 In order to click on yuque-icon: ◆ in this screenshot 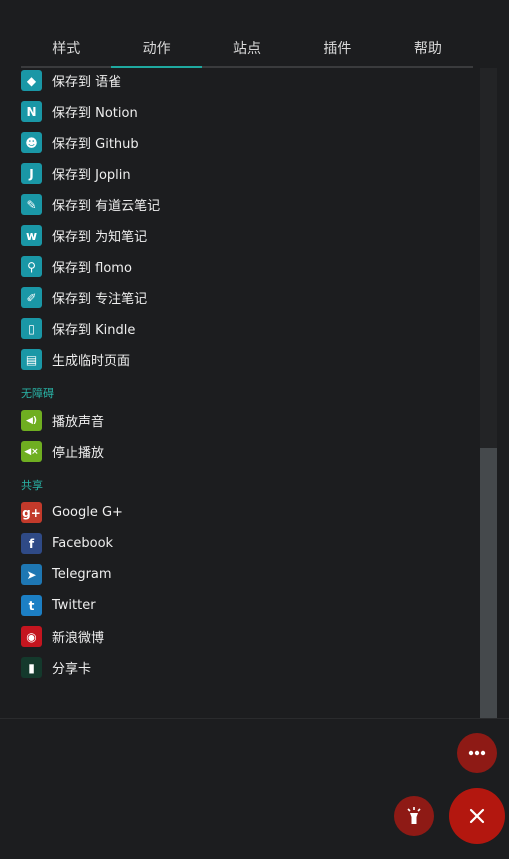, I will do `click(31, 80)`.